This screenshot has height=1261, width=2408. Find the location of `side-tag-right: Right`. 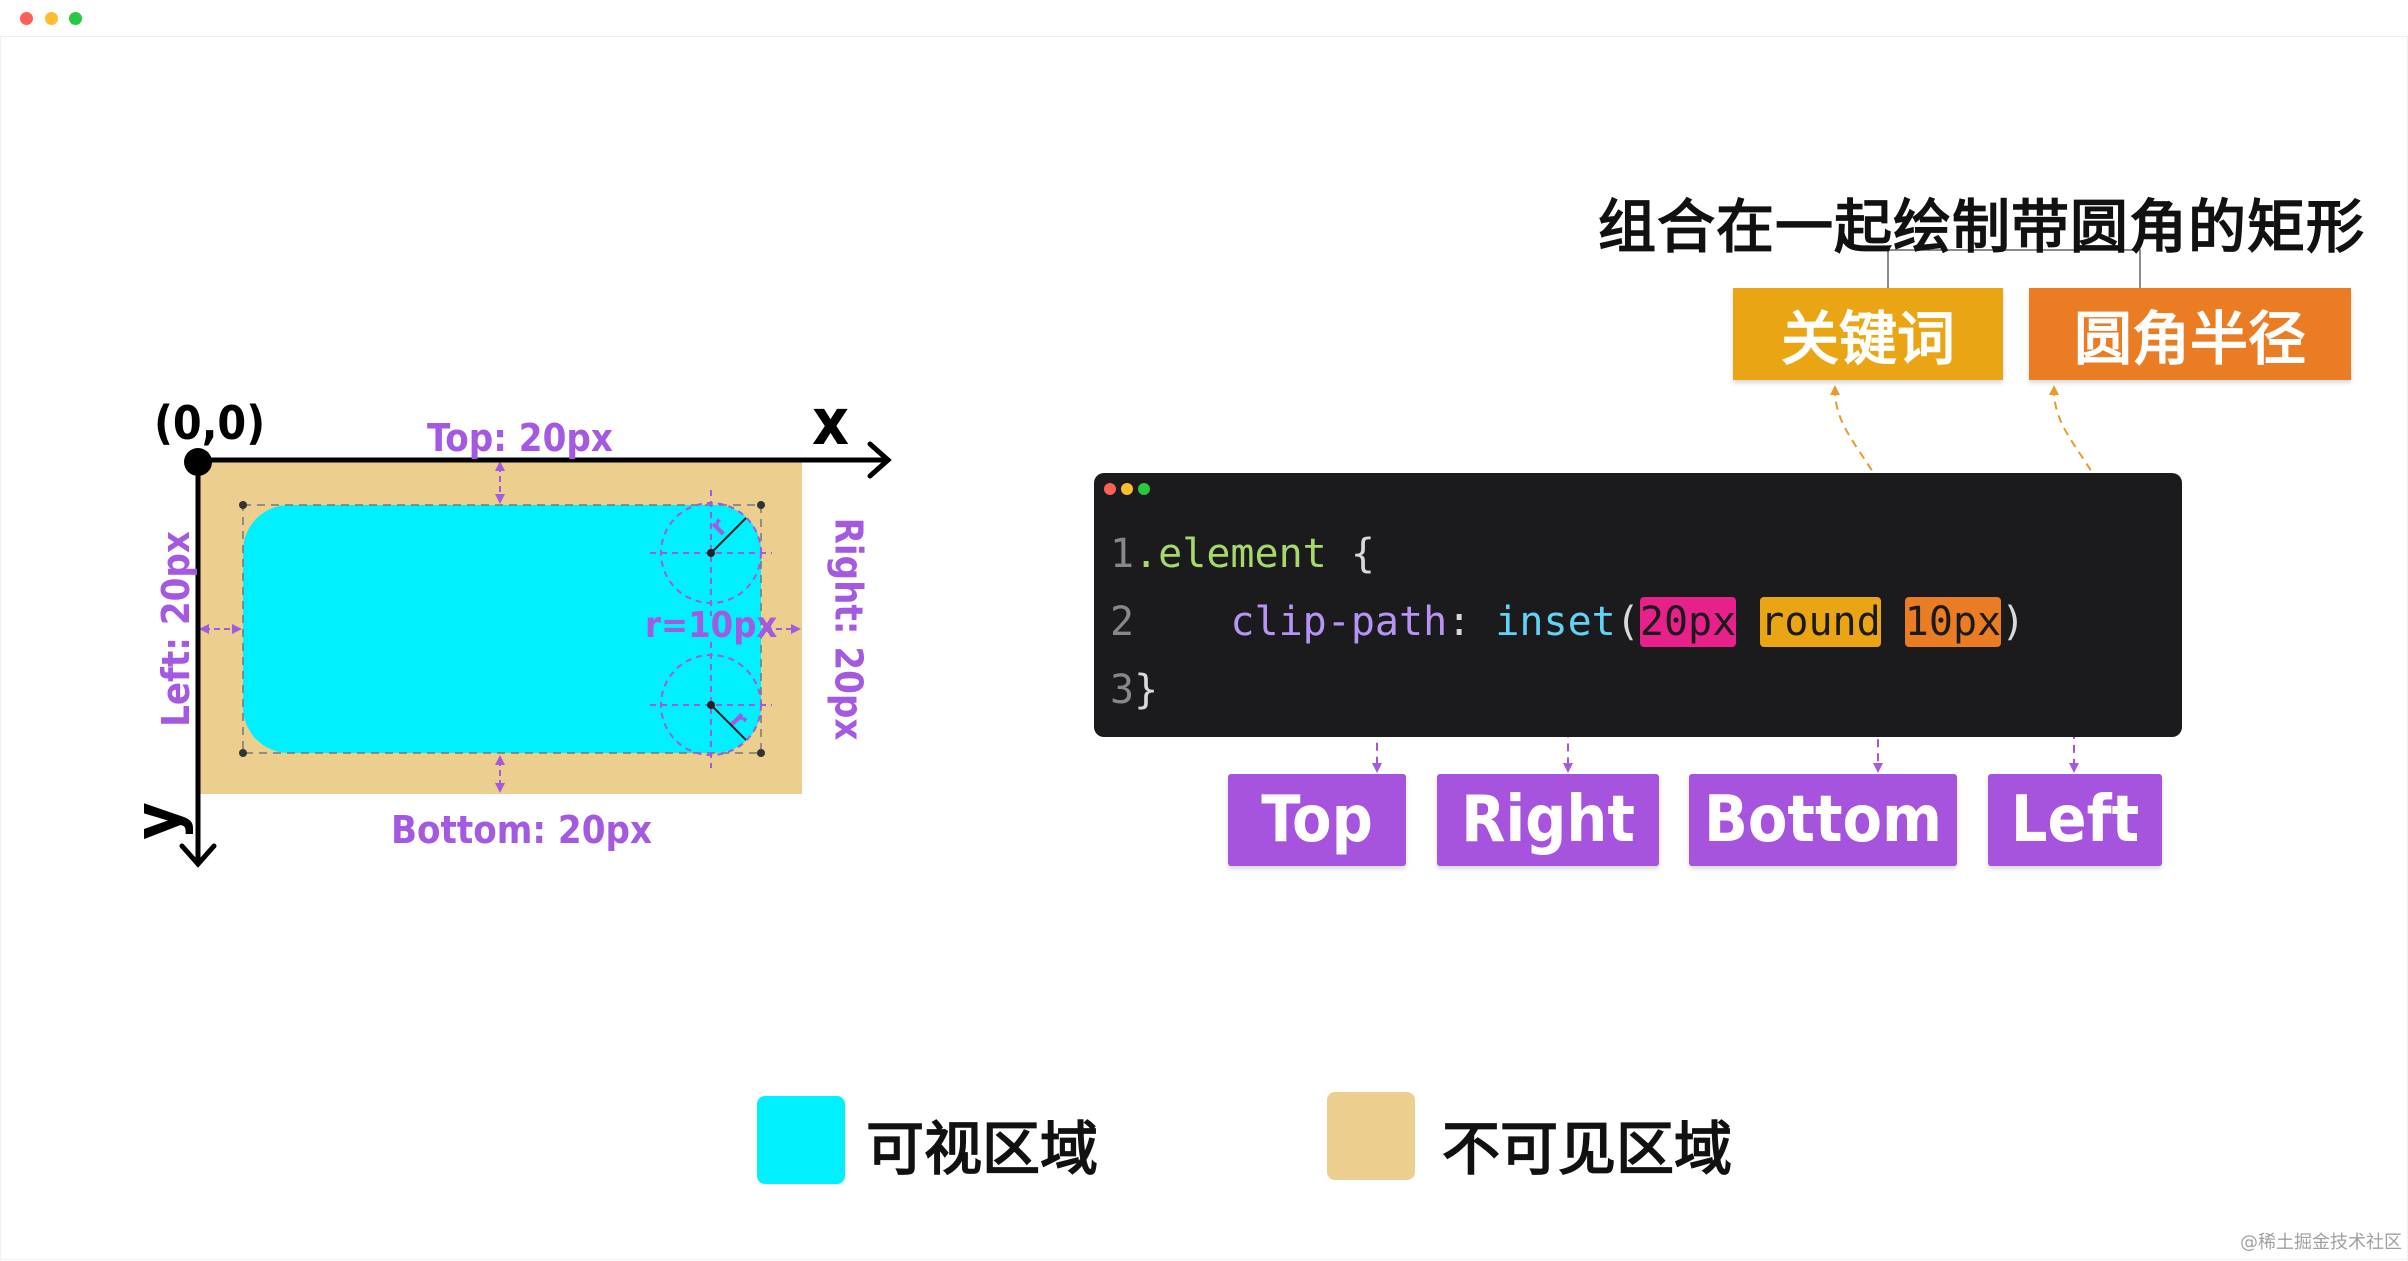

side-tag-right: Right is located at coordinates (1548, 820).